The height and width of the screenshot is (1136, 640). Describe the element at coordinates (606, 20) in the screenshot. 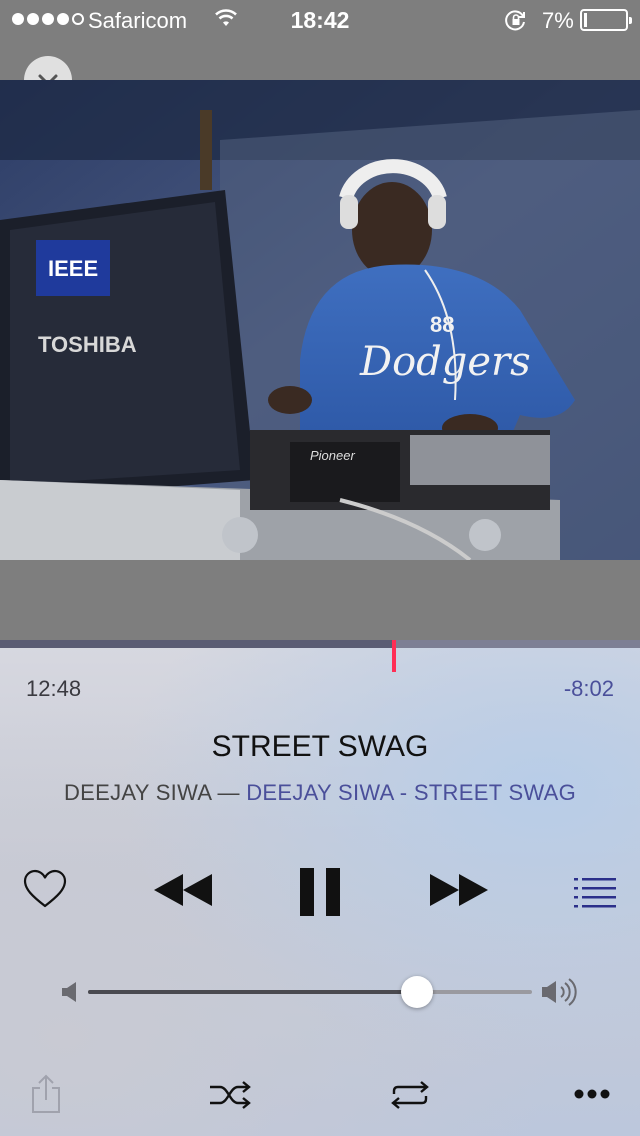

I see `battery-icon` at that location.